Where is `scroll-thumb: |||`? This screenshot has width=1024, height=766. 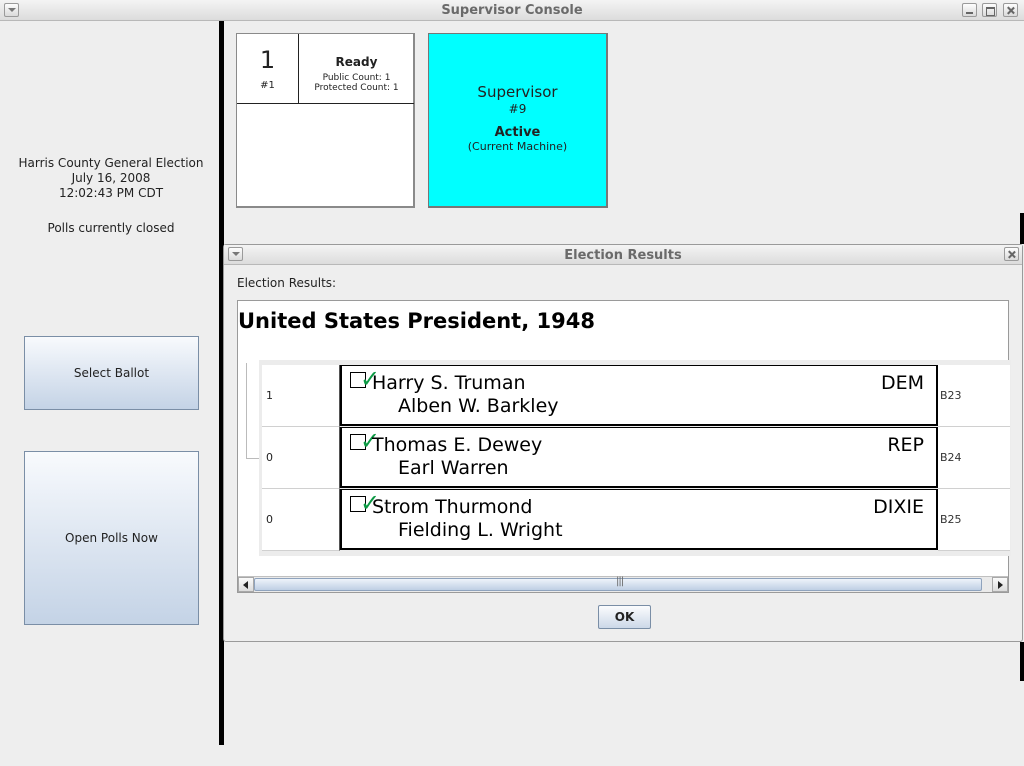
scroll-thumb: ||| is located at coordinates (618, 583).